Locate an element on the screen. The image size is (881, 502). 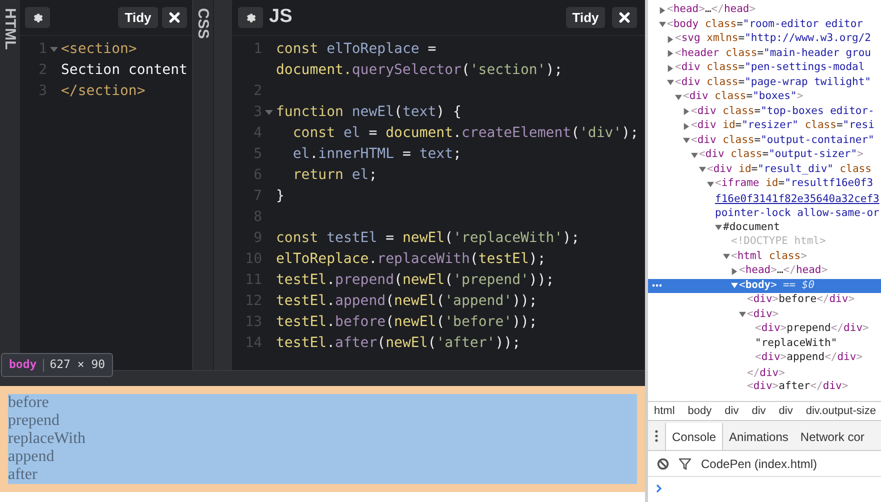
dom-node-row: <div class="output-sizer"> is located at coordinates (764, 155).